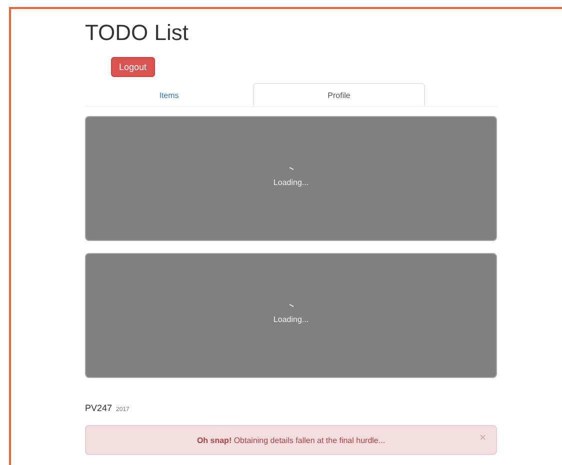 The image size is (562, 465). Describe the element at coordinates (98, 408) in the screenshot. I see `footer-name: PV247` at that location.